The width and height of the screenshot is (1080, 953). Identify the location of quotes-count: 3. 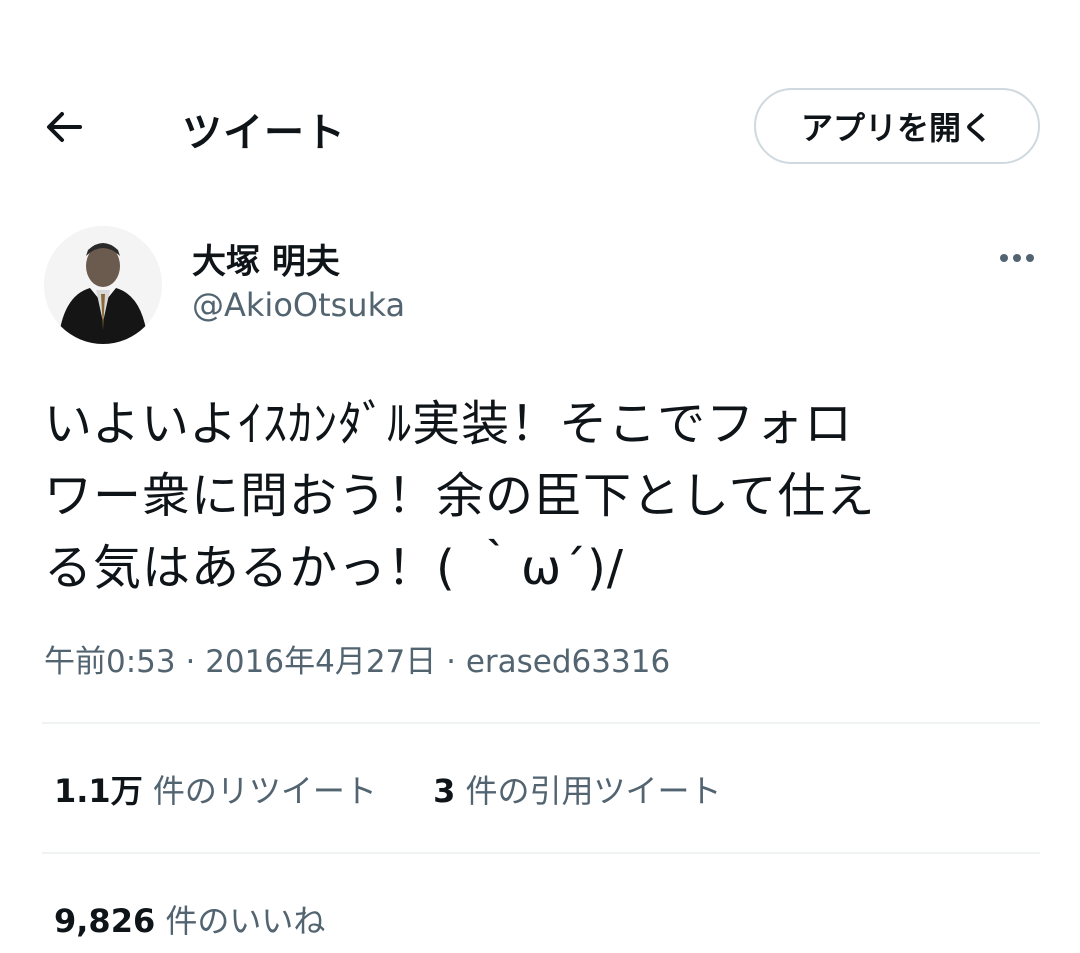
(444, 791).